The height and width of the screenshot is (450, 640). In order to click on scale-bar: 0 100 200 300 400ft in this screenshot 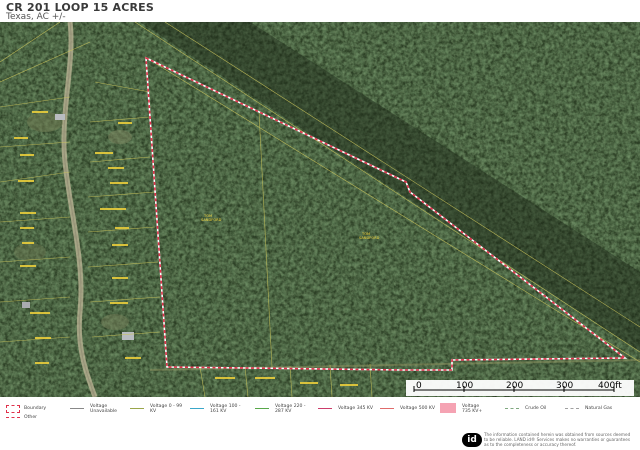, I will do `click(520, 388)`.